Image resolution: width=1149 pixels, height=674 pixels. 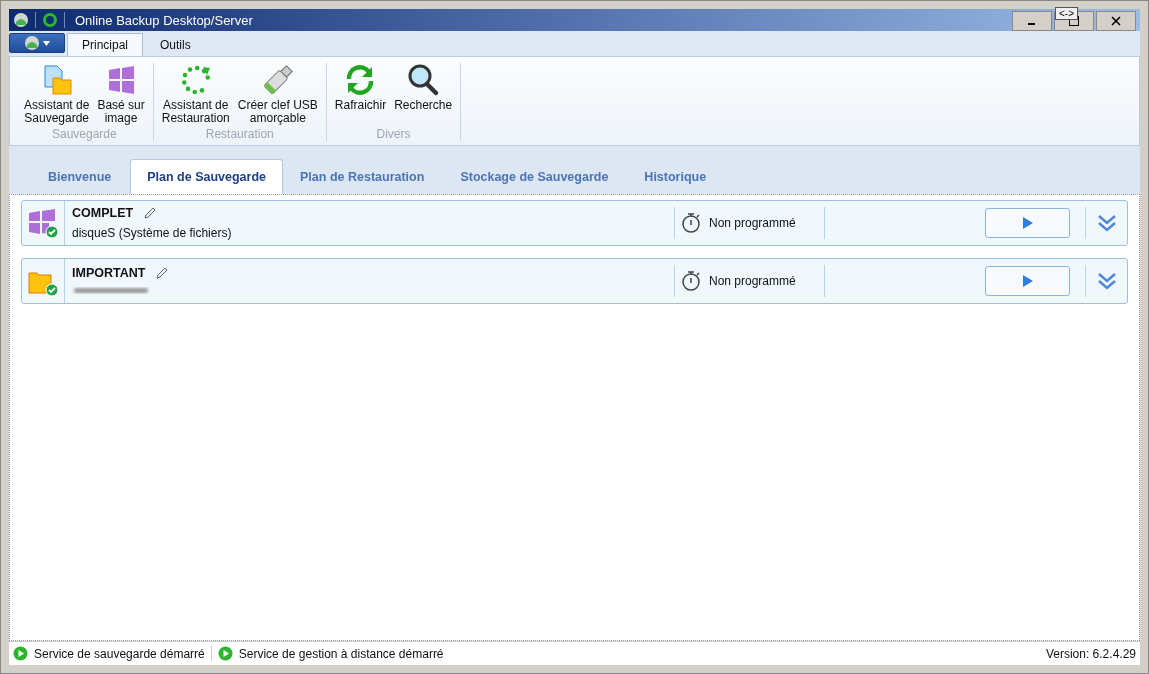 I want to click on ribbon-button: Rafraichir, so click(x=360, y=95).